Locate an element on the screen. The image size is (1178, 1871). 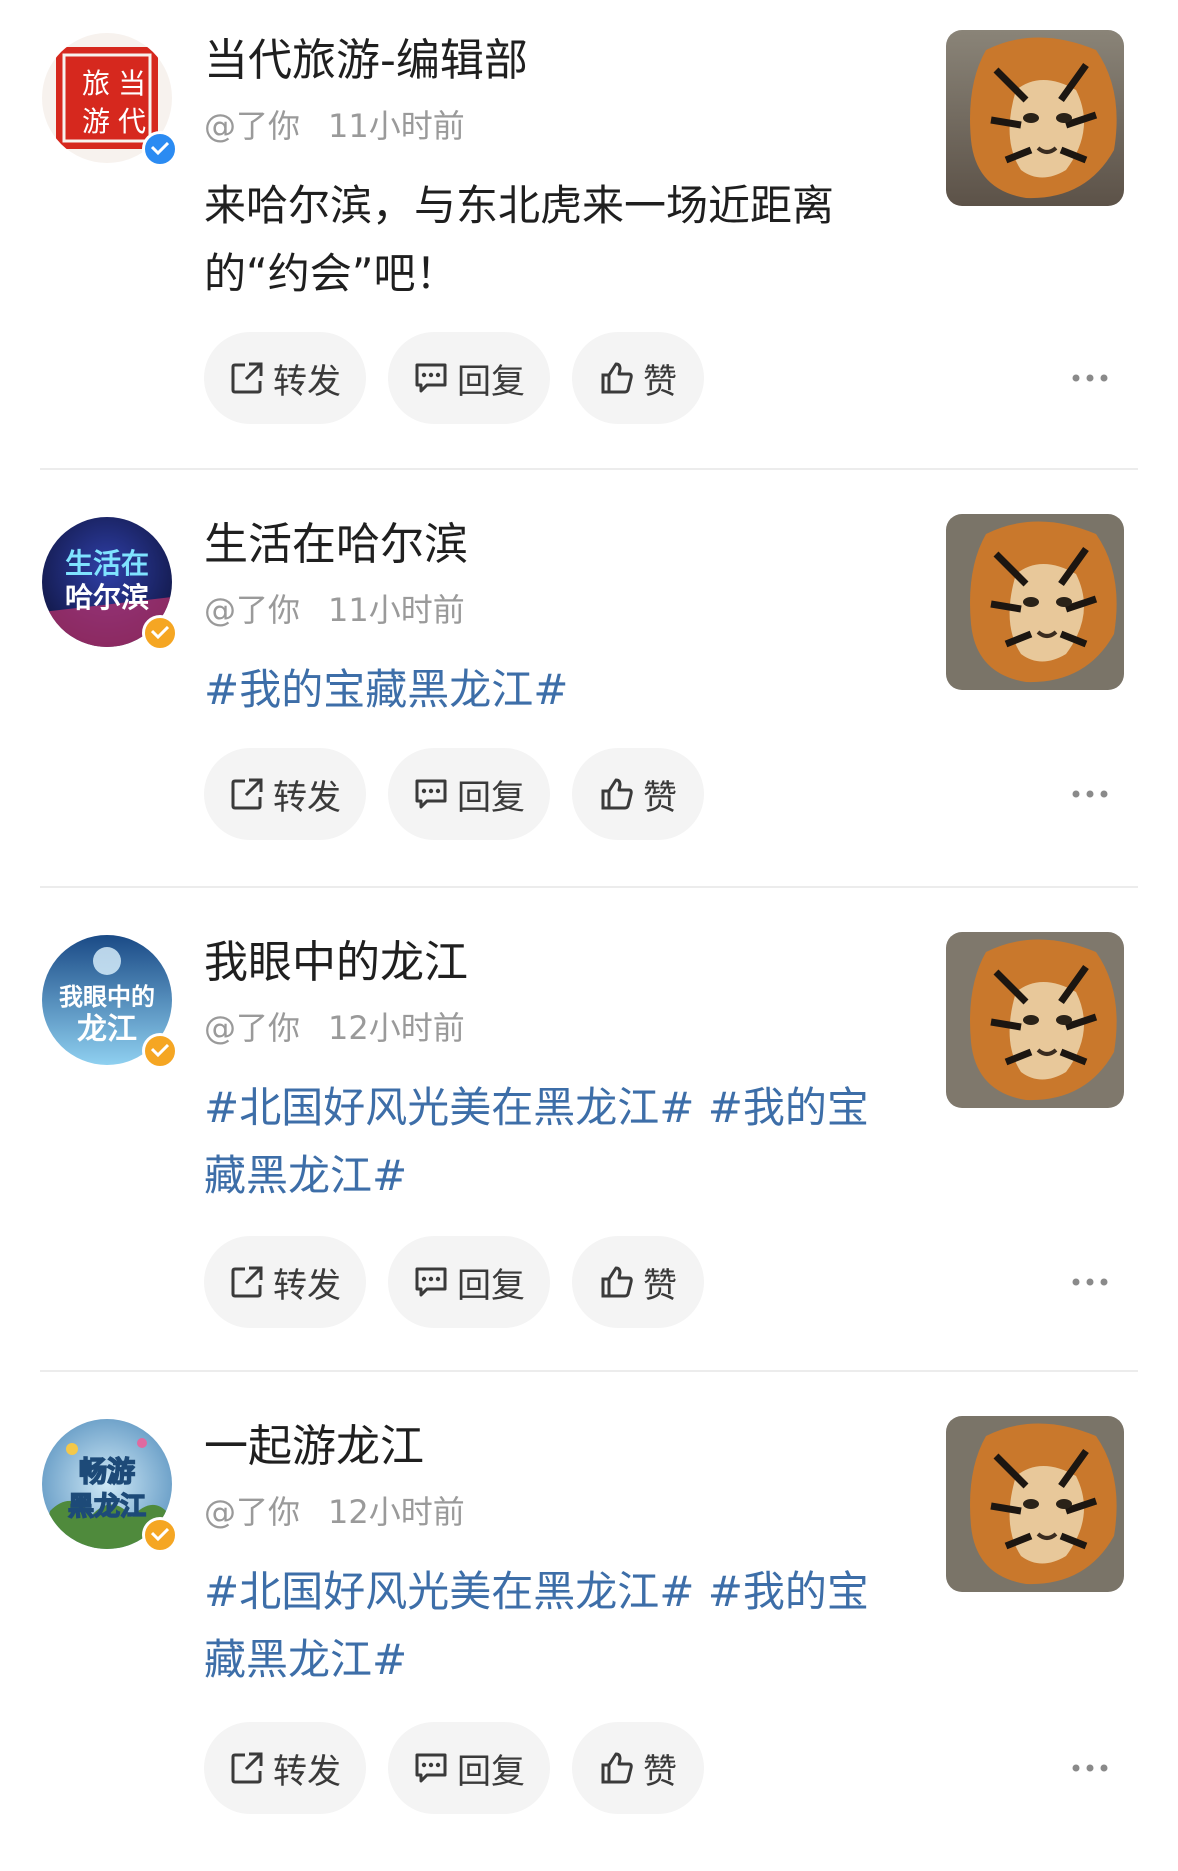
avatar-text: 畅游 is located at coordinates (107, 1471).